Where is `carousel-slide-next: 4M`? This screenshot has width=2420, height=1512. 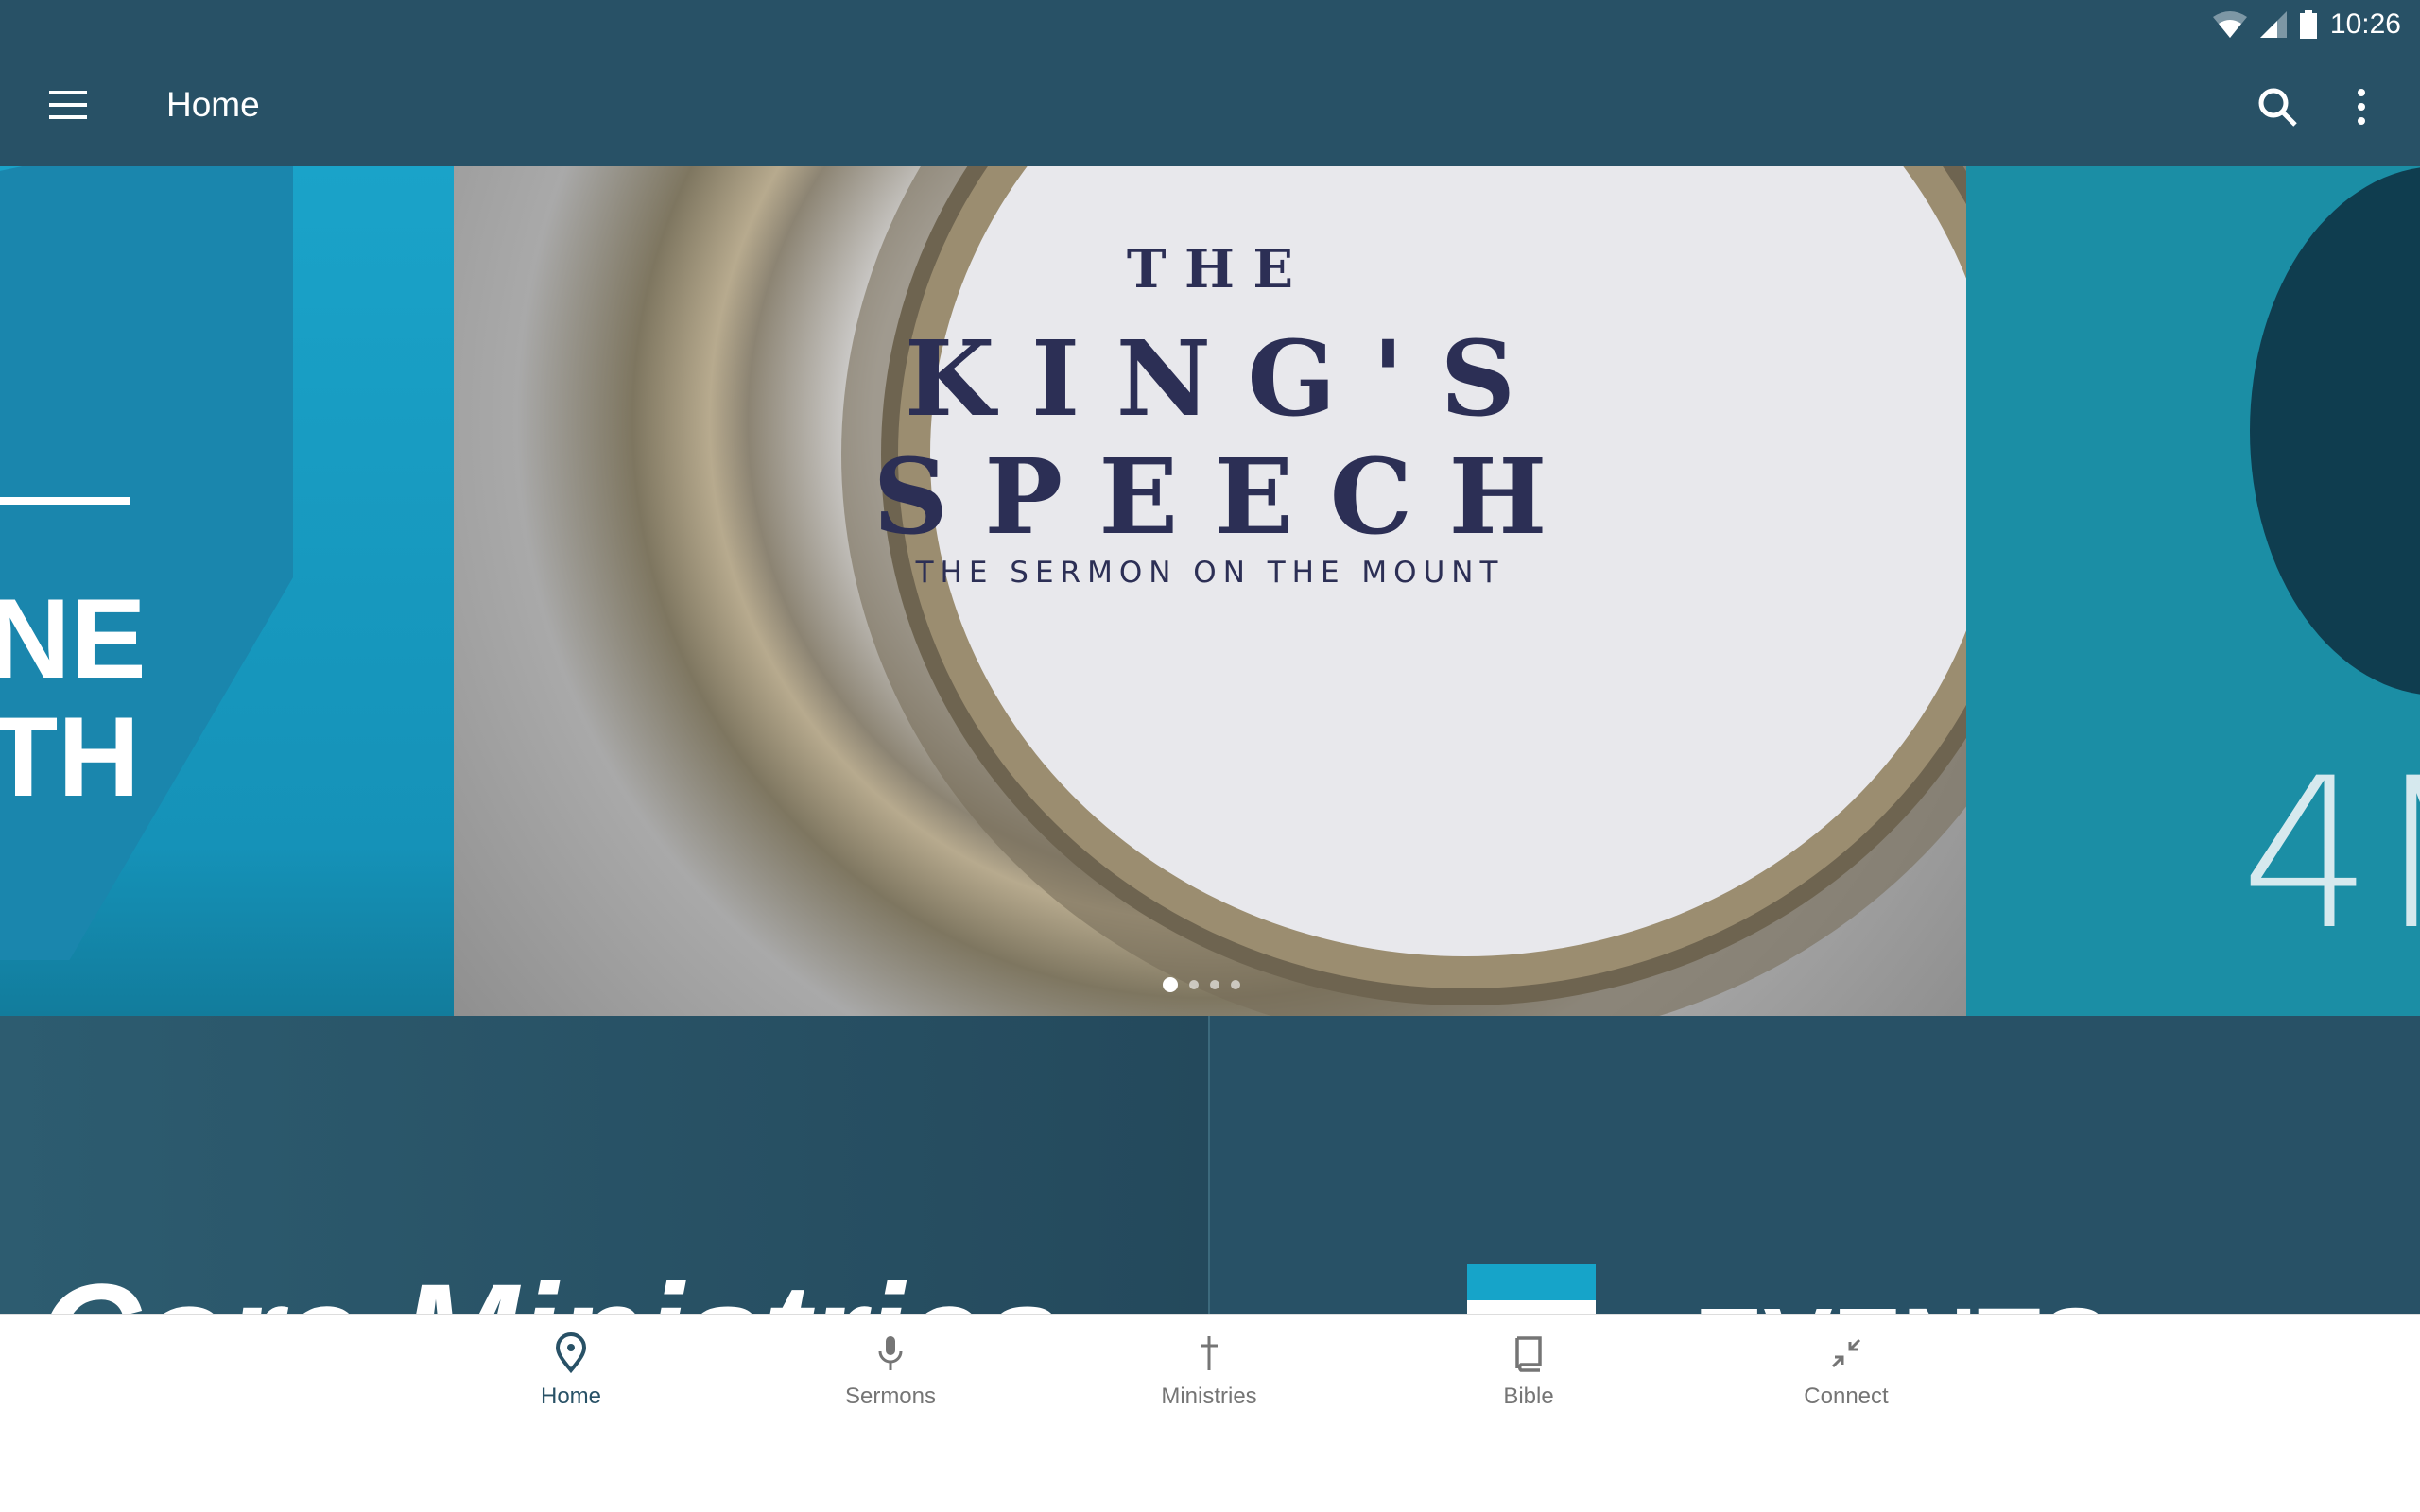 carousel-slide-next: 4M is located at coordinates (2193, 591).